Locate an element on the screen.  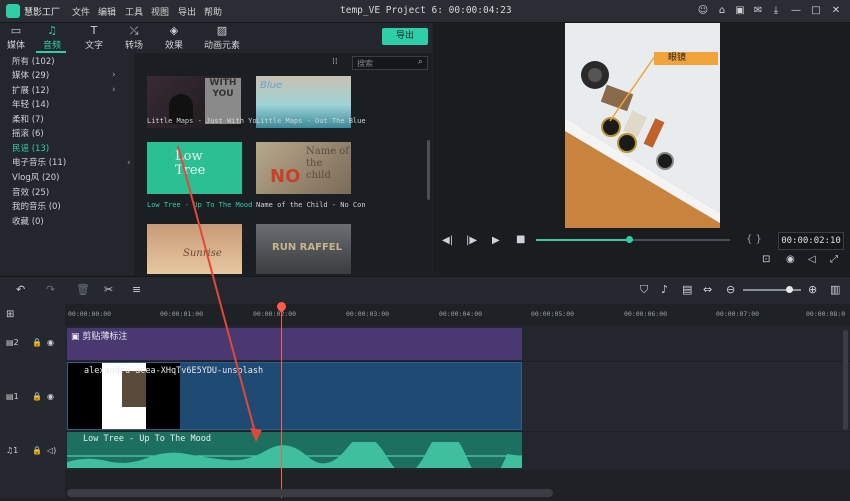
timeline-horizontal-scrollbar is located at coordinates (310, 493).